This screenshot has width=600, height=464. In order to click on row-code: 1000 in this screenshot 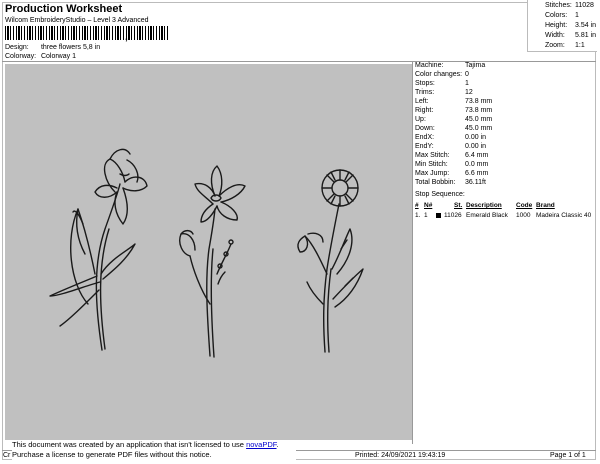, I will do `click(523, 215)`.